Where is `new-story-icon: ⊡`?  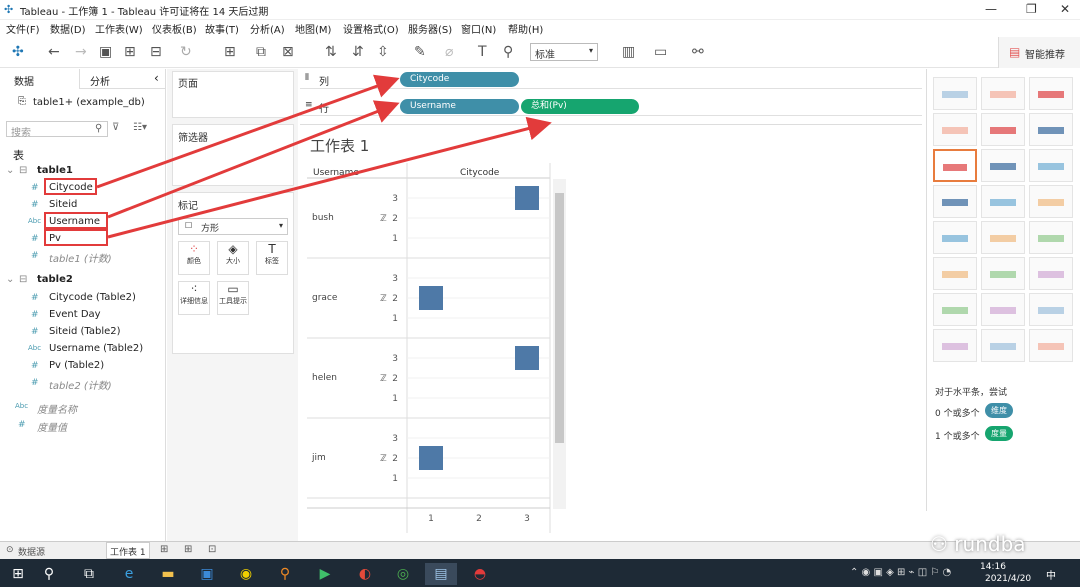
new-story-icon: ⊡ is located at coordinates (212, 549).